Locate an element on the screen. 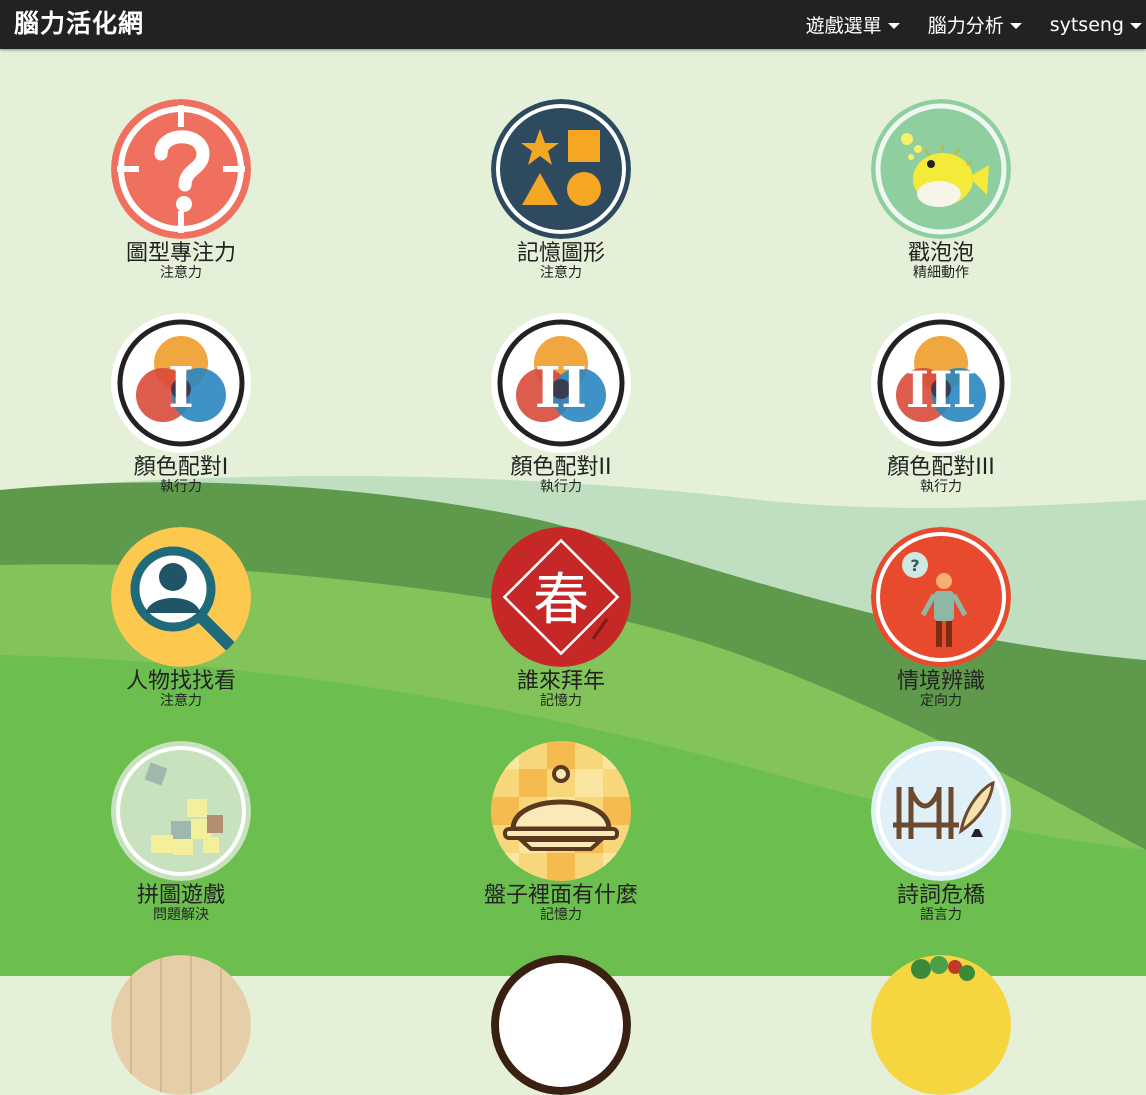 This screenshot has width=1146, height=1095. couplet-glyph: 春 is located at coordinates (561, 600).